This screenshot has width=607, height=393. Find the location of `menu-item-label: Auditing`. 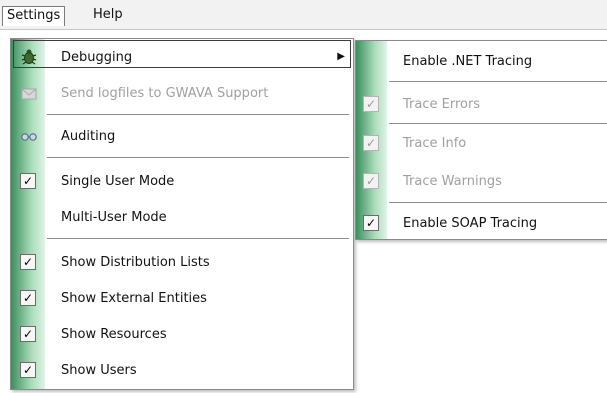

menu-item-label: Auditing is located at coordinates (88, 136).